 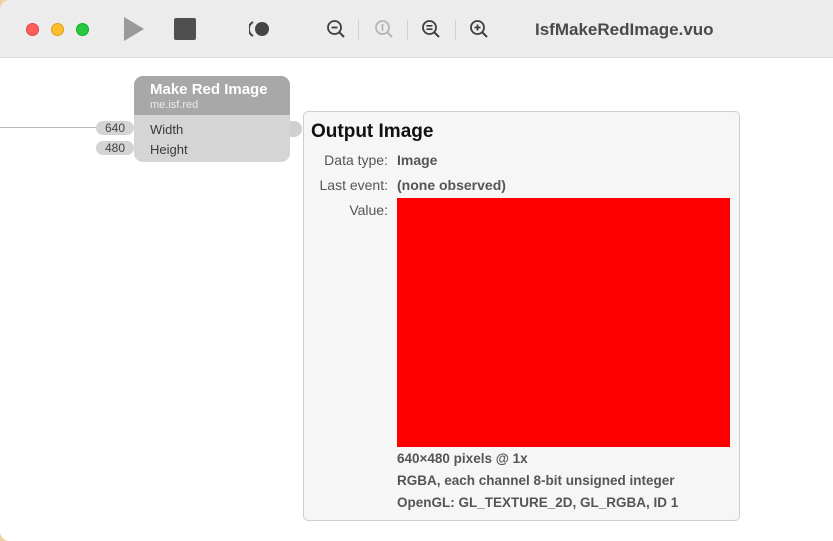 I want to click on zoom-out-icon, so click(x=336, y=29).